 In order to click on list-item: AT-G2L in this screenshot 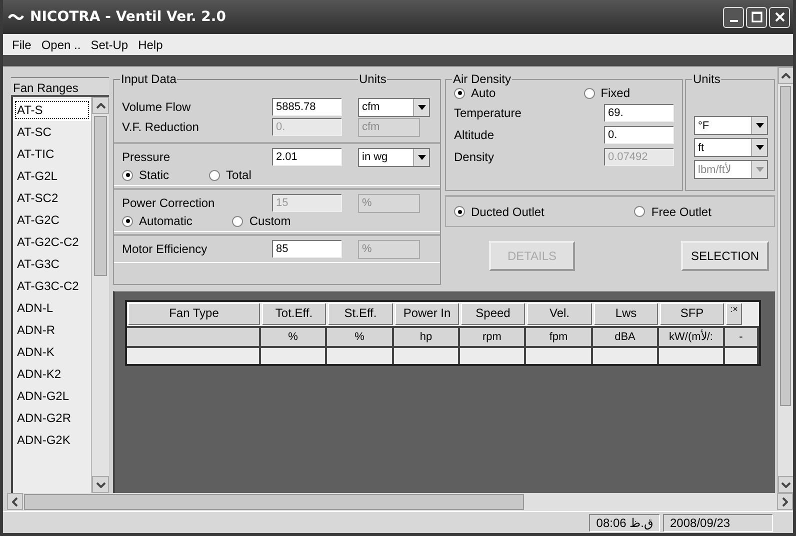, I will do `click(52, 176)`.